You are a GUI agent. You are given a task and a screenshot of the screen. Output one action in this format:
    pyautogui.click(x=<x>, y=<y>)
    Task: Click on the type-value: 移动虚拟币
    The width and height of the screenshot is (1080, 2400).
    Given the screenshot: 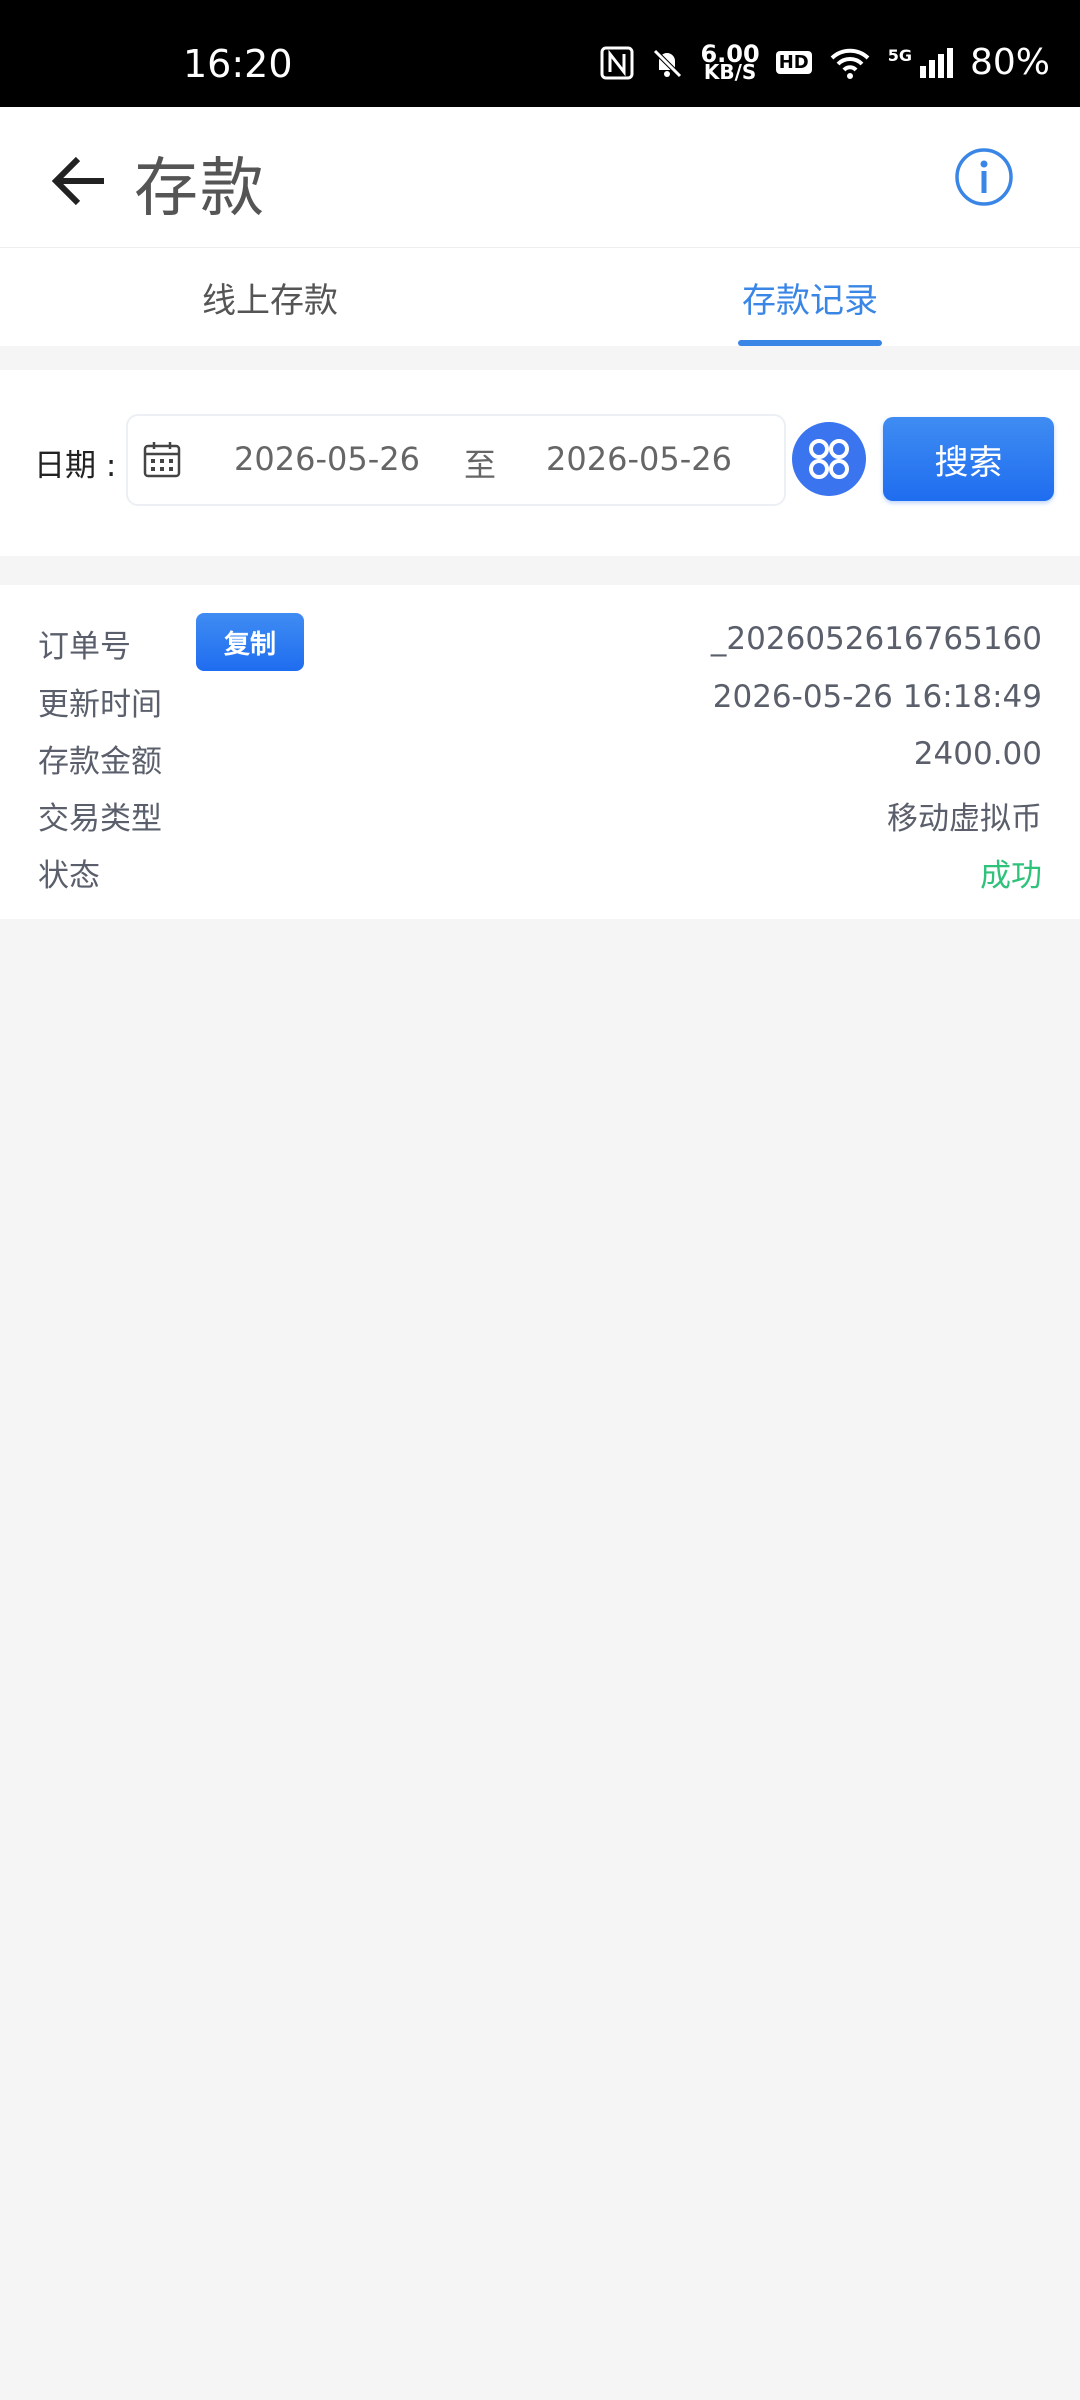 What is the action you would take?
    pyautogui.click(x=964, y=819)
    